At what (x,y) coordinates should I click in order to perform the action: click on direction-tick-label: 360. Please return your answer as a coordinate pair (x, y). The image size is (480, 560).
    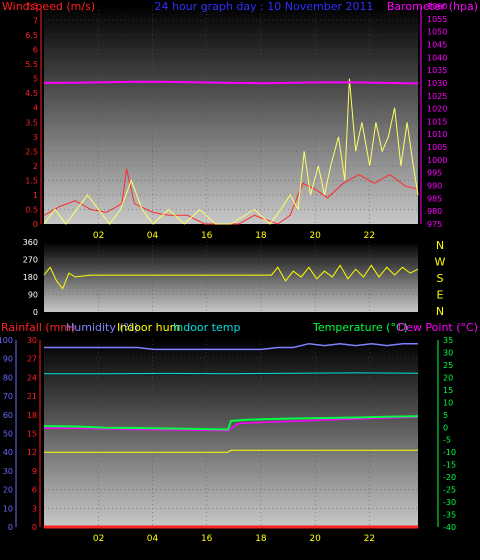
    Looking at the image, I should click on (30, 242).